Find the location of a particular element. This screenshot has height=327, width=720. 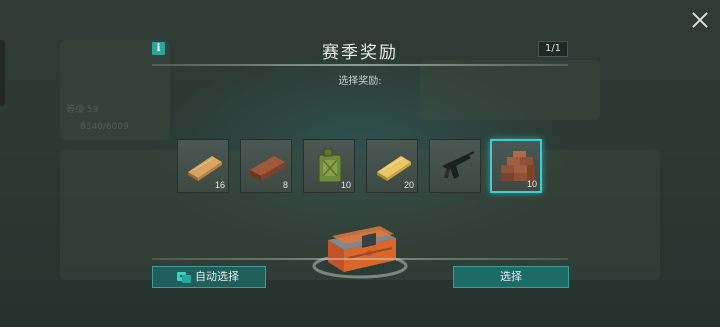

reward-slot is located at coordinates (455, 166).